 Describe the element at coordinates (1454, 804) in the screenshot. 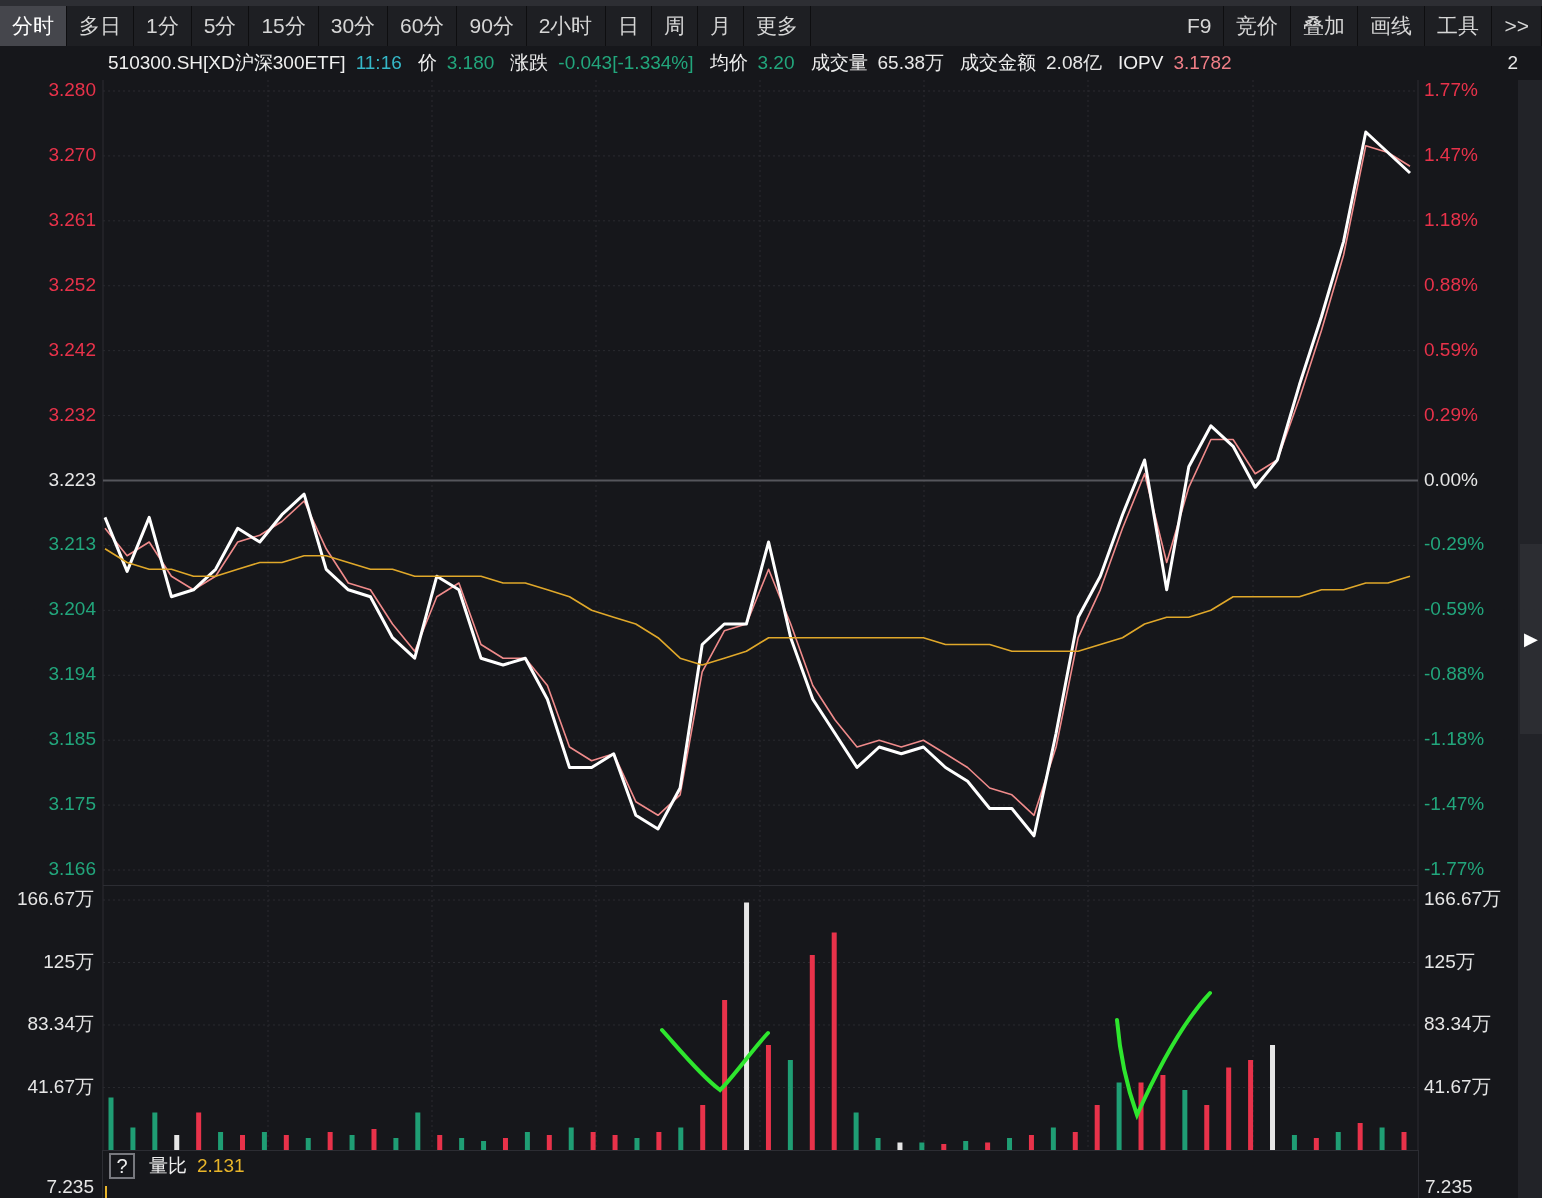

I see `percent-axis-label: -1.47%` at that location.